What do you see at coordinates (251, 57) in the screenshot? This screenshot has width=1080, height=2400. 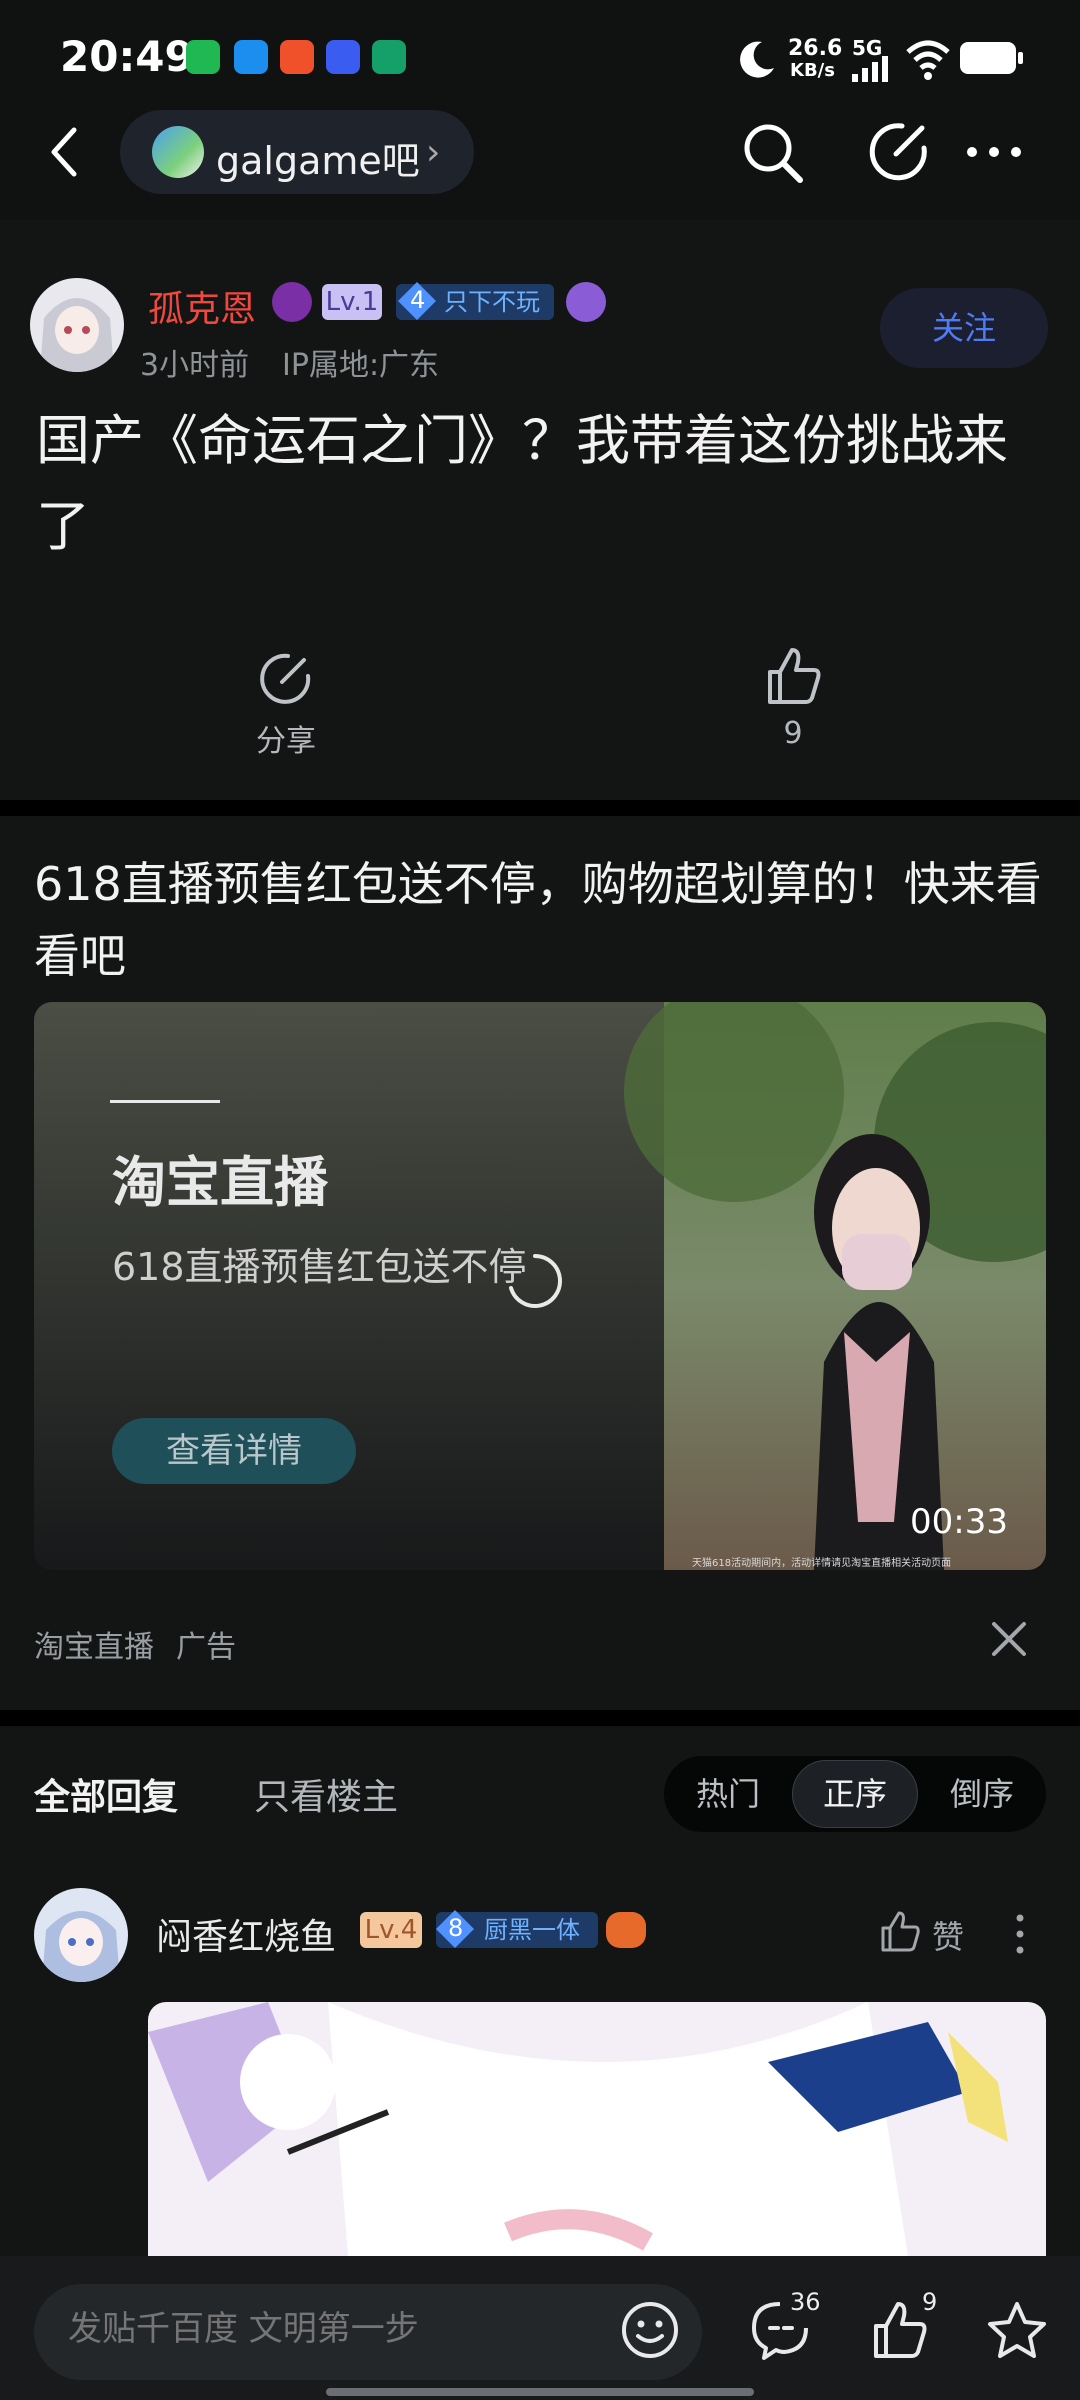 I see `eleme-icon` at bounding box center [251, 57].